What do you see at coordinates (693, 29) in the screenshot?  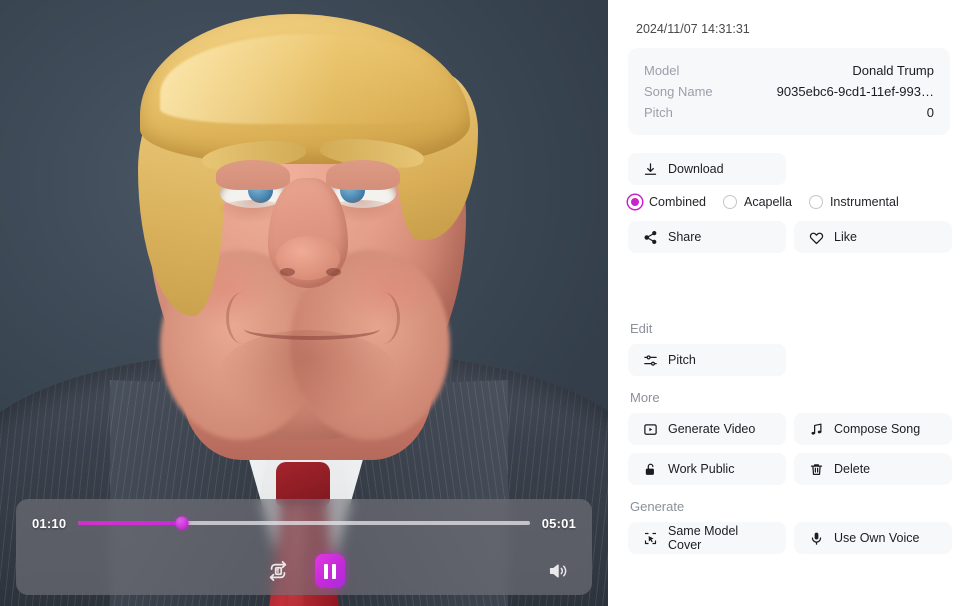 I see `creation-timestamp: 2024/11/07 14:31:31` at bounding box center [693, 29].